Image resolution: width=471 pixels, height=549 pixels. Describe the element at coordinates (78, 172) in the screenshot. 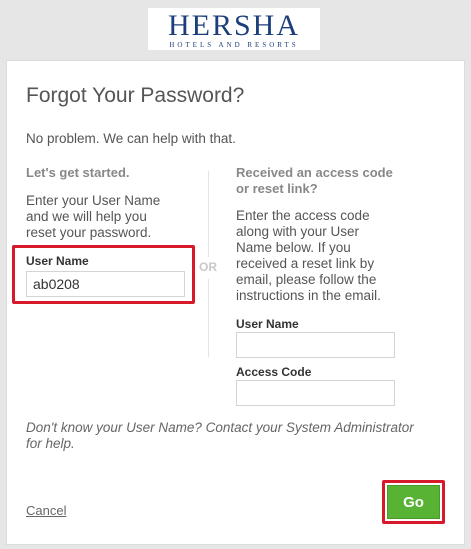

I see `left-column-heading: Let's get started.` at that location.